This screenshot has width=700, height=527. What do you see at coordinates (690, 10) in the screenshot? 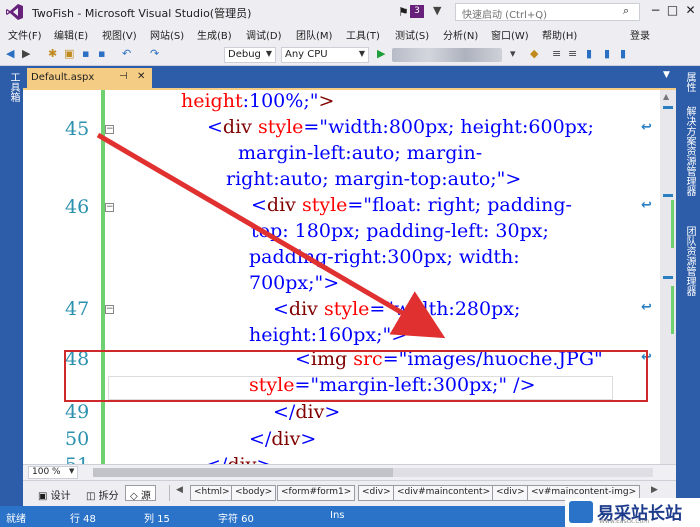
I see `close-button: ✕` at bounding box center [690, 10].